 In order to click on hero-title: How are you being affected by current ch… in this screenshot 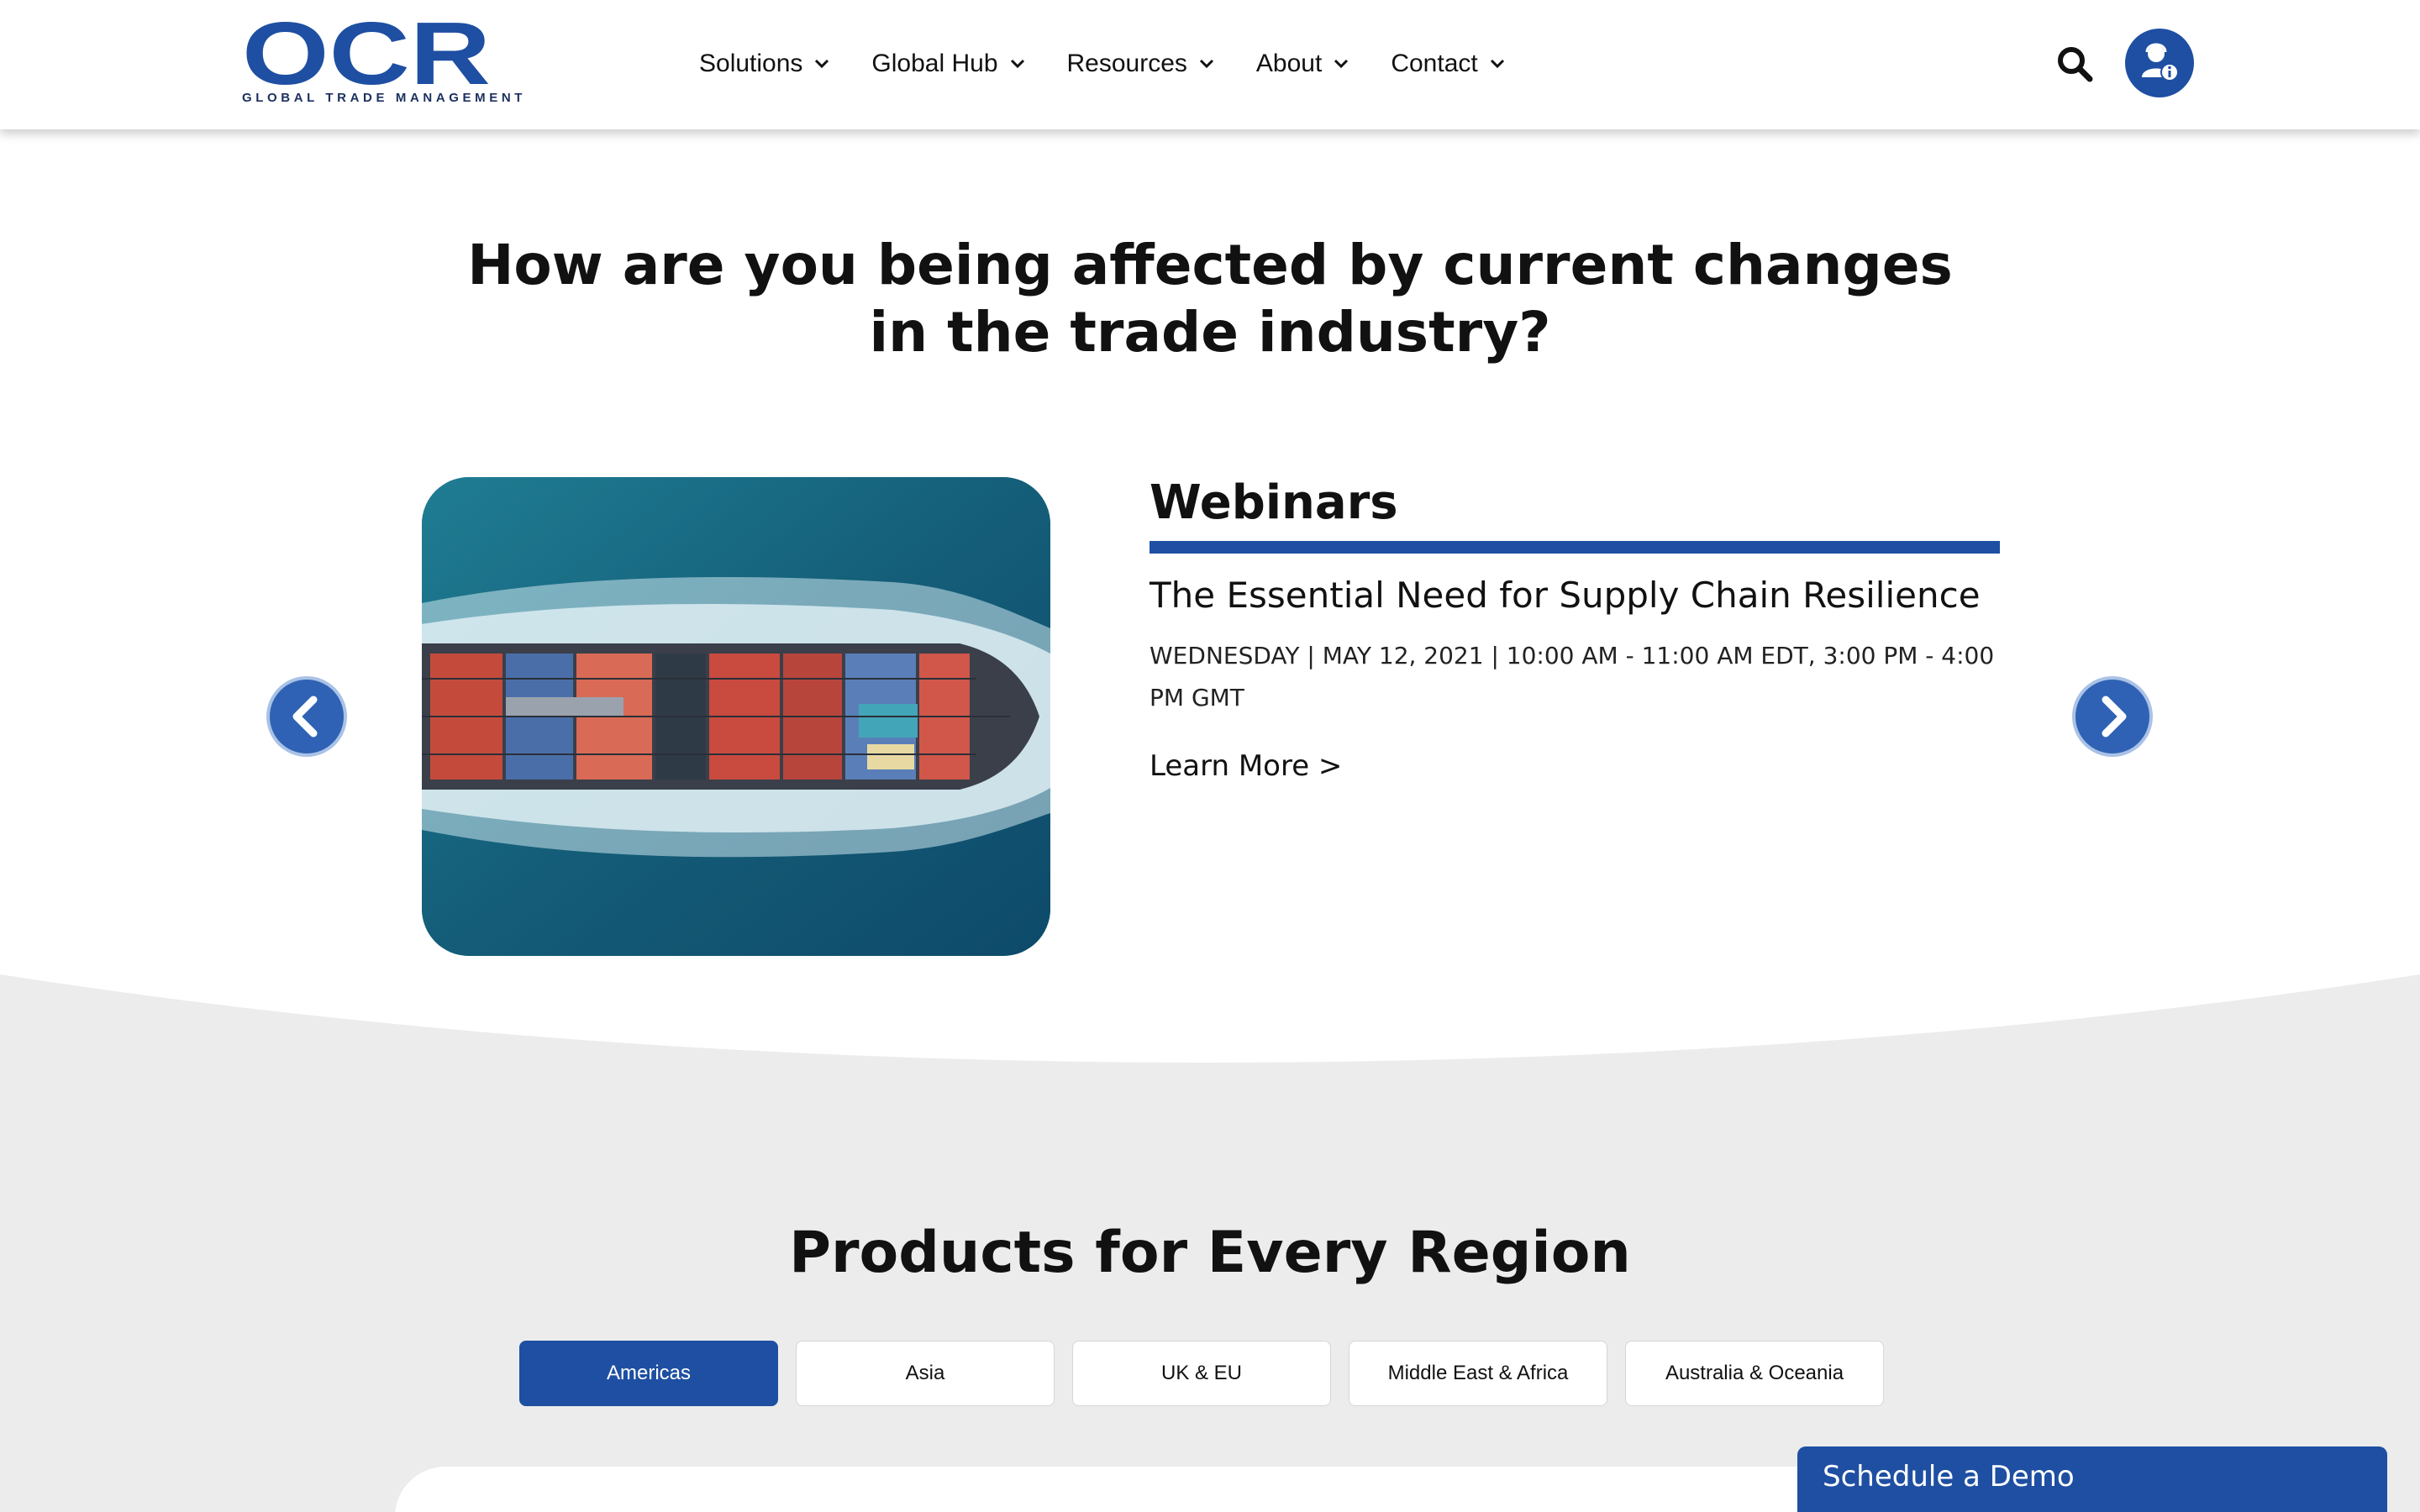, I will do `click(1210, 299)`.